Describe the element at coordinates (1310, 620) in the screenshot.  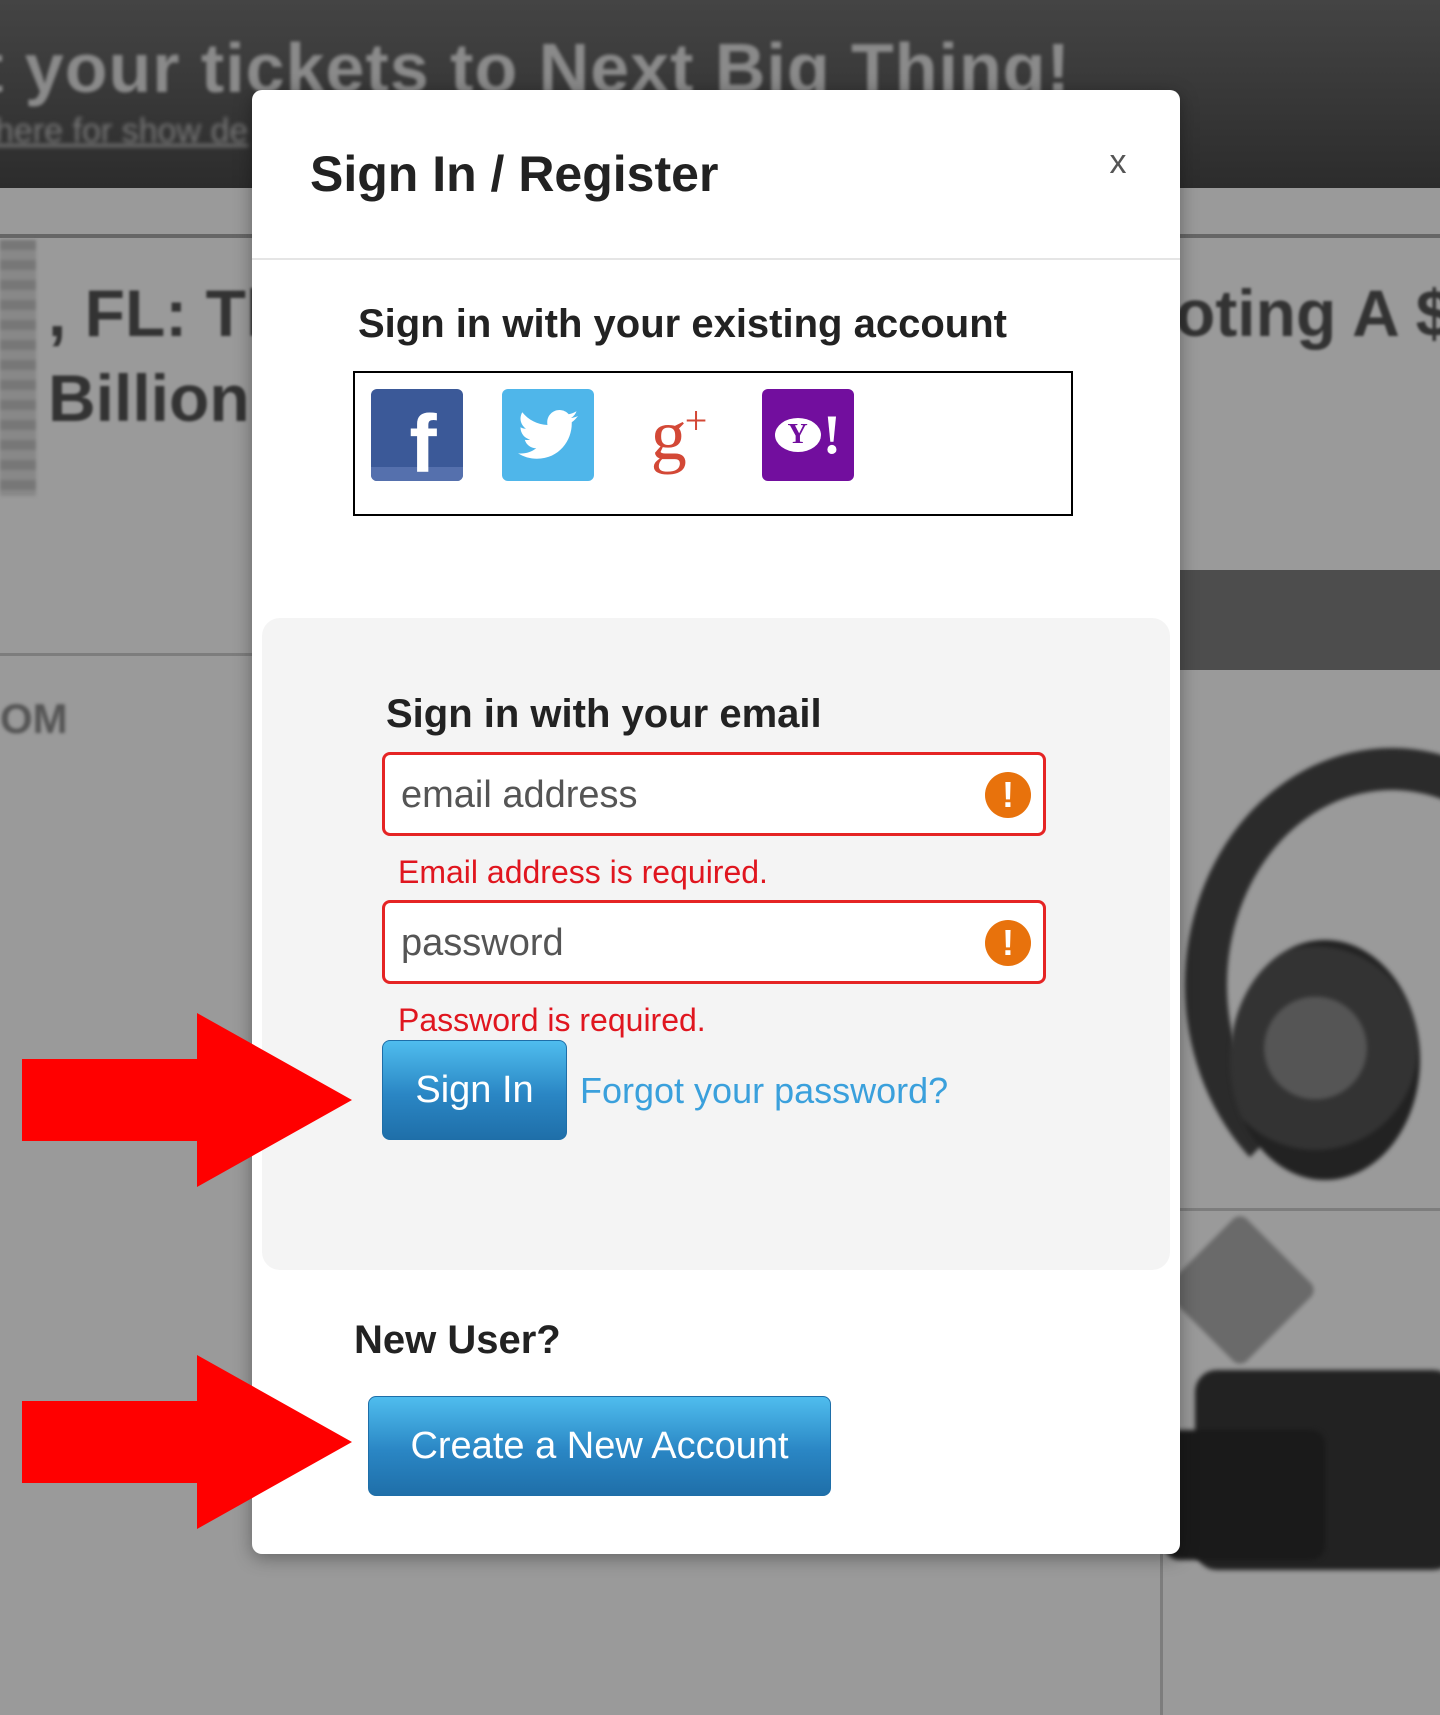
I see `section-header-bar` at that location.